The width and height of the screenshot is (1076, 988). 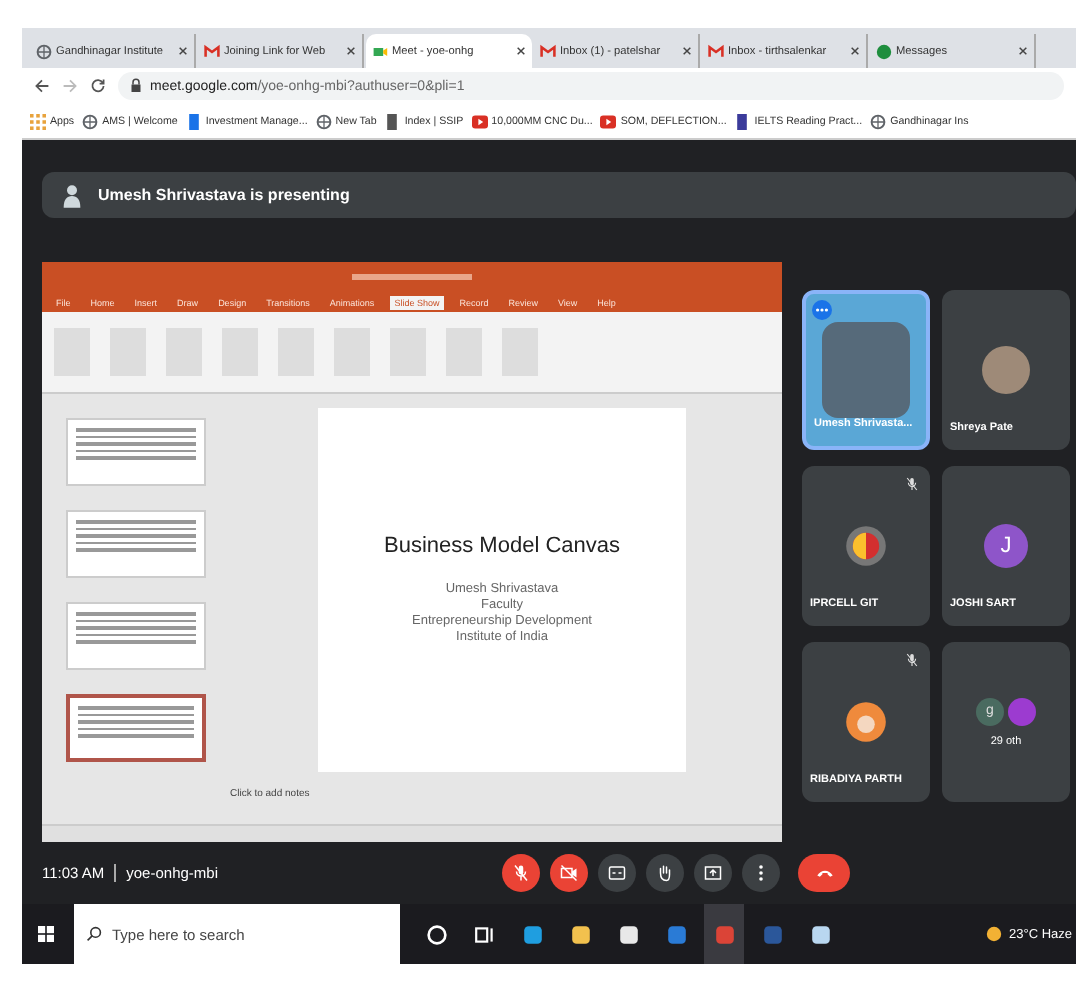 What do you see at coordinates (72, 195) in the screenshot?
I see `person-icon` at bounding box center [72, 195].